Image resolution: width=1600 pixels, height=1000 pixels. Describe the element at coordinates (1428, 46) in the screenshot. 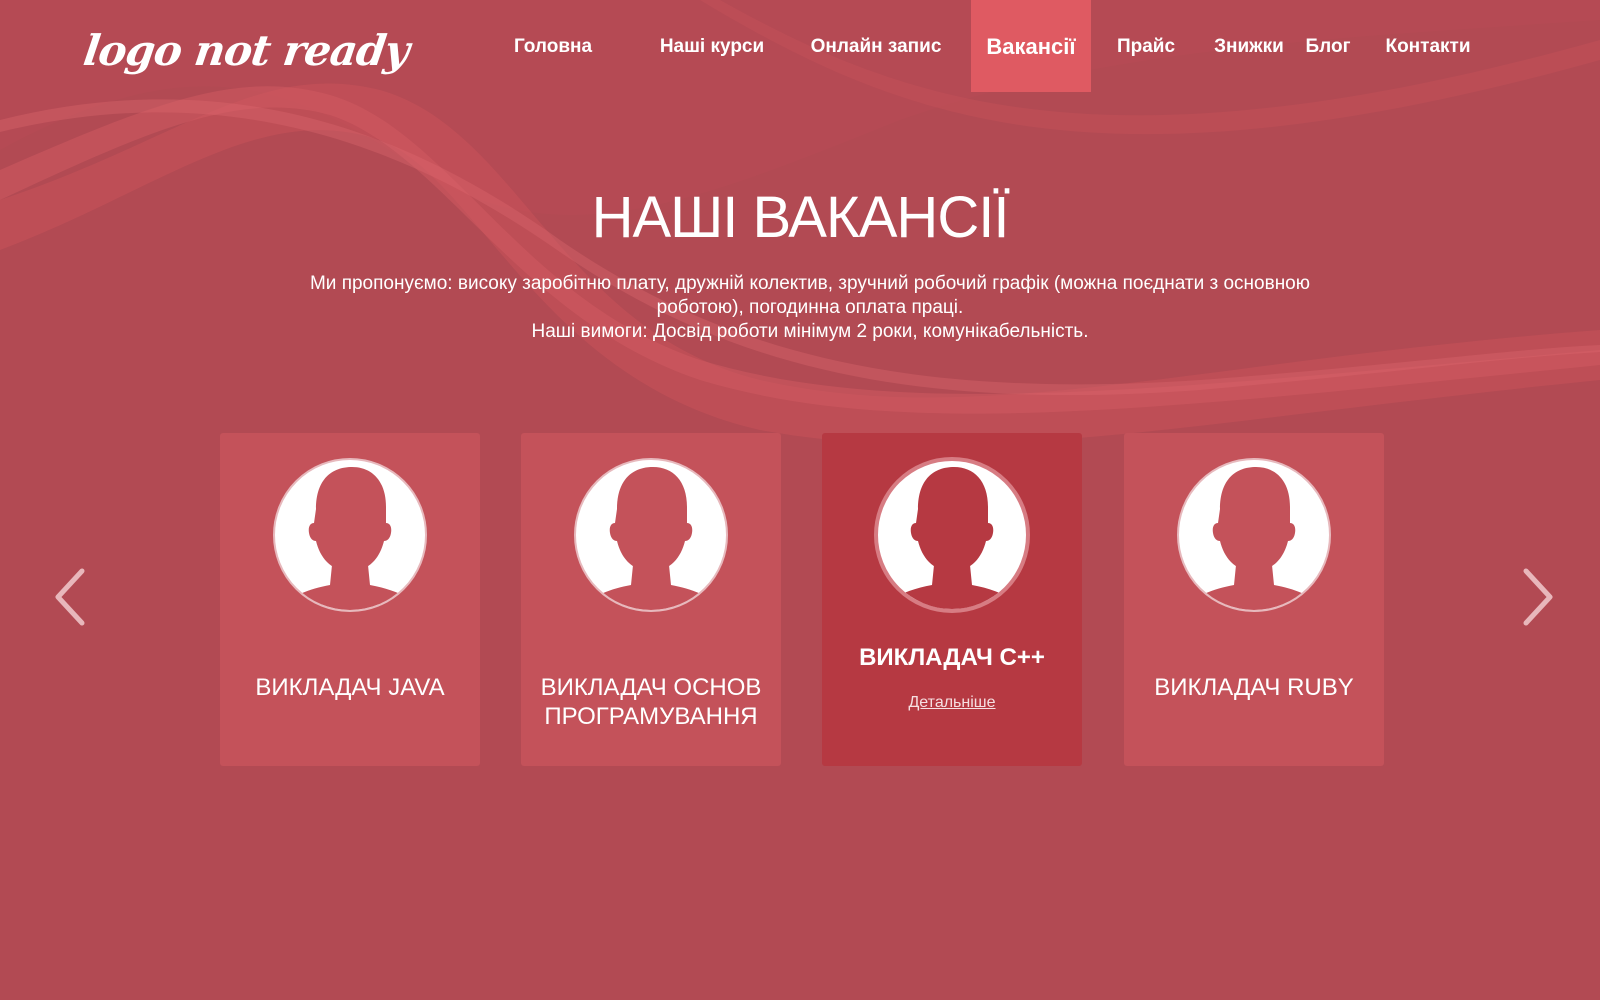

I see `nav-item-contacts: Контакти` at that location.